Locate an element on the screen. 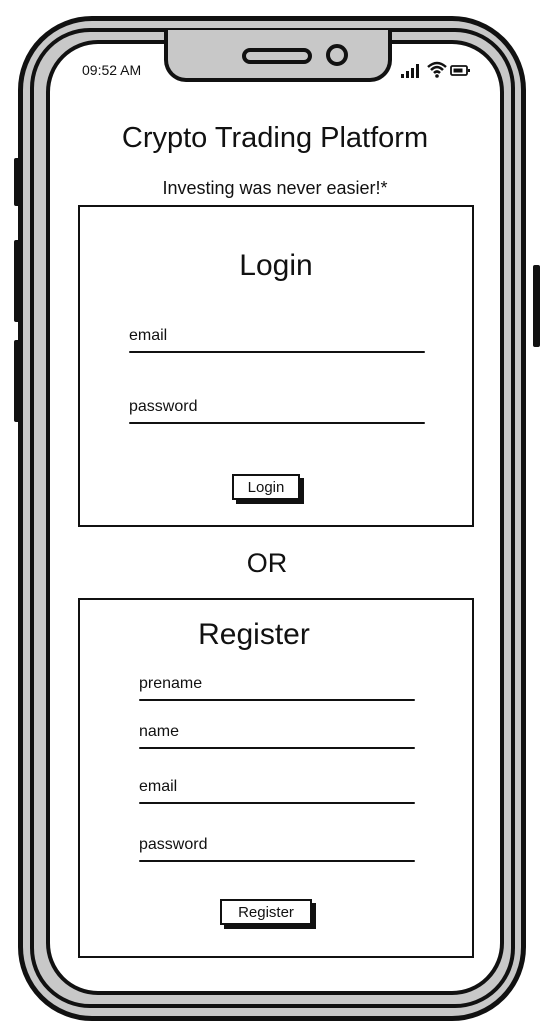 The height and width of the screenshot is (1033, 553). status-time: 09:52 AM is located at coordinates (112, 70).